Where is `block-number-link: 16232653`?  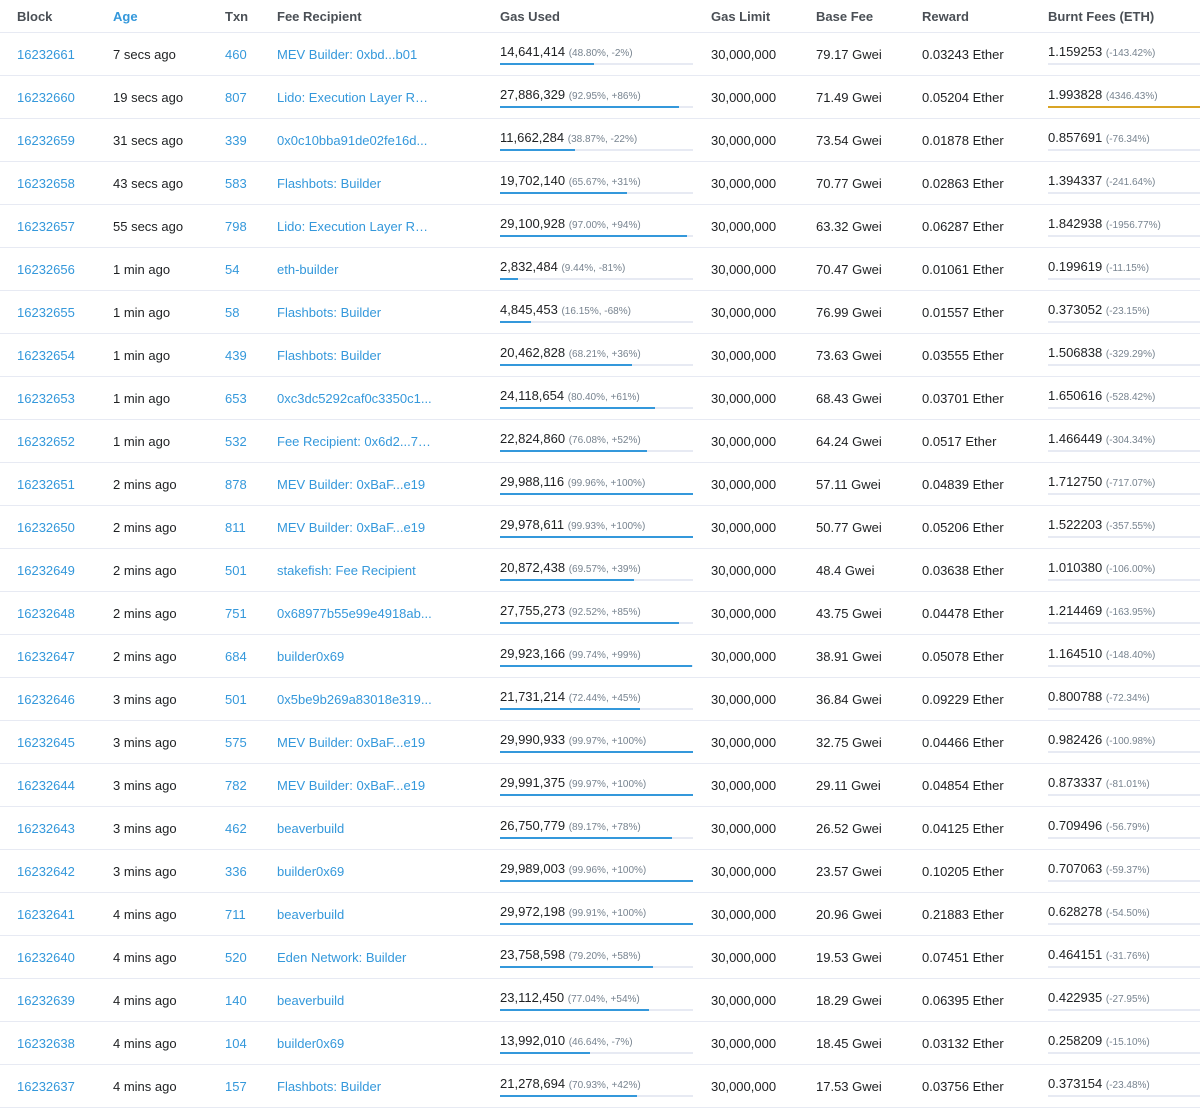 block-number-link: 16232653 is located at coordinates (46, 398).